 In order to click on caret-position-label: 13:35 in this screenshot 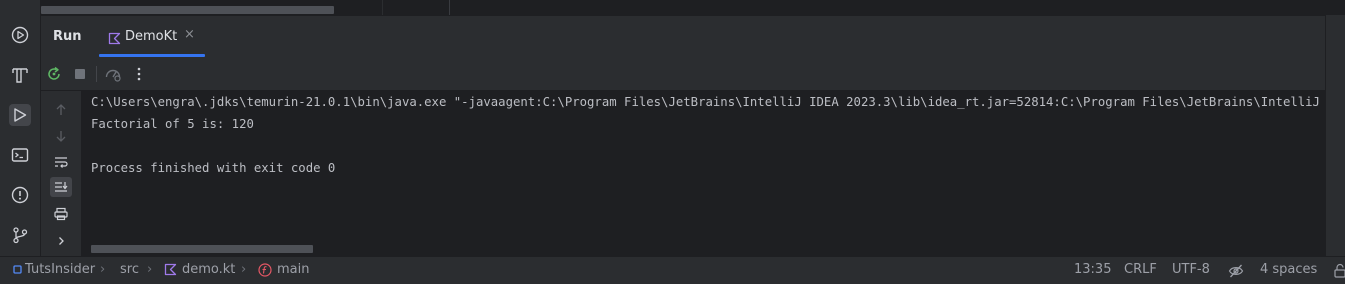, I will do `click(1093, 269)`.